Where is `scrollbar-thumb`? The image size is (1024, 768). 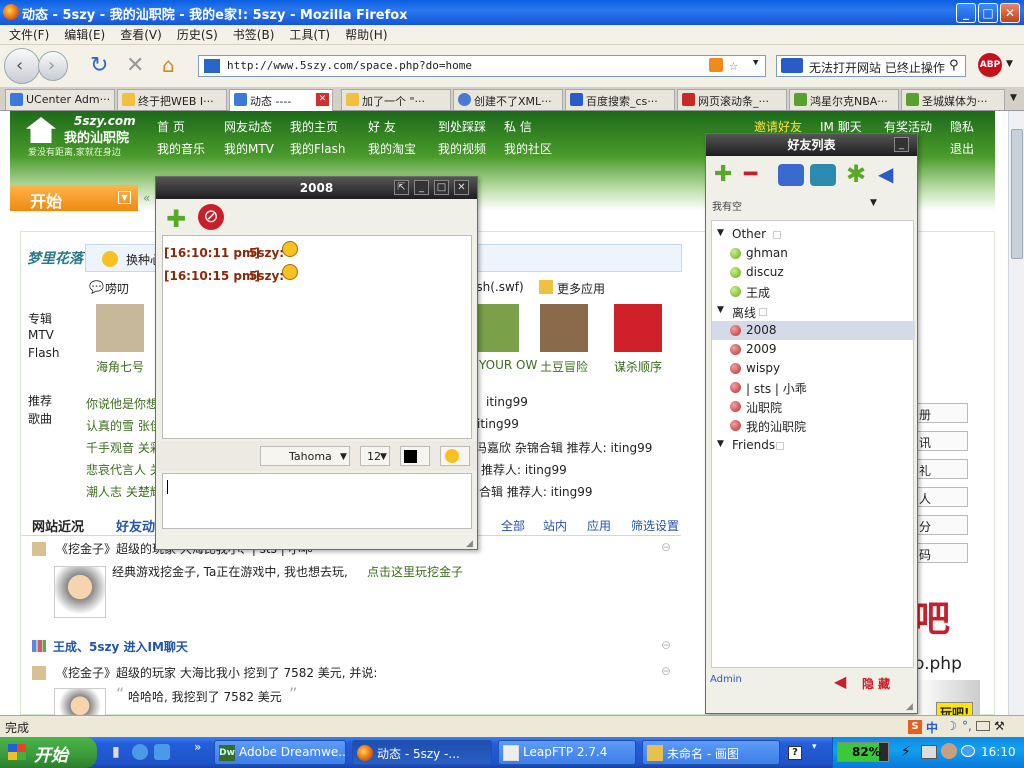 scrollbar-thumb is located at coordinates (1017, 194).